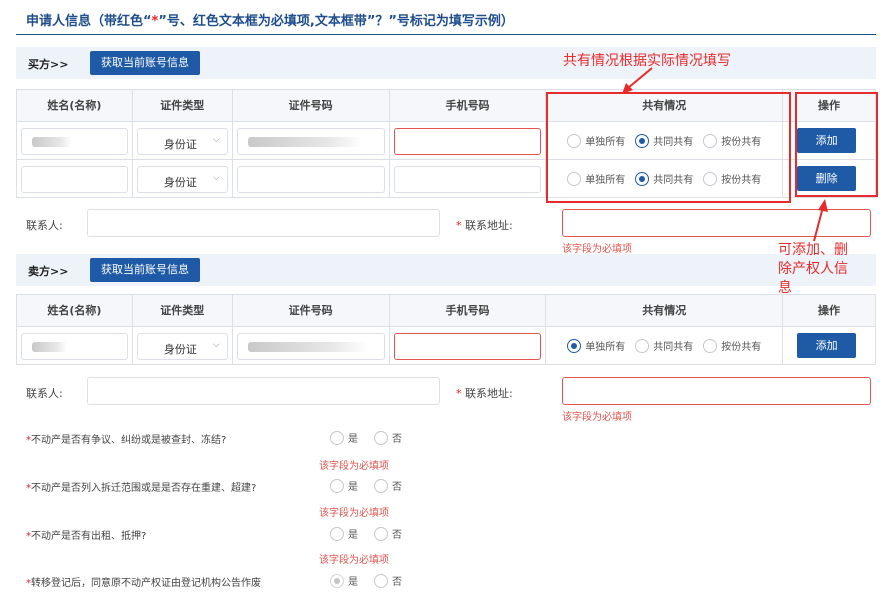 Image resolution: width=896 pixels, height=601 pixels. What do you see at coordinates (446, 34) in the screenshot?
I see `title-divider` at bounding box center [446, 34].